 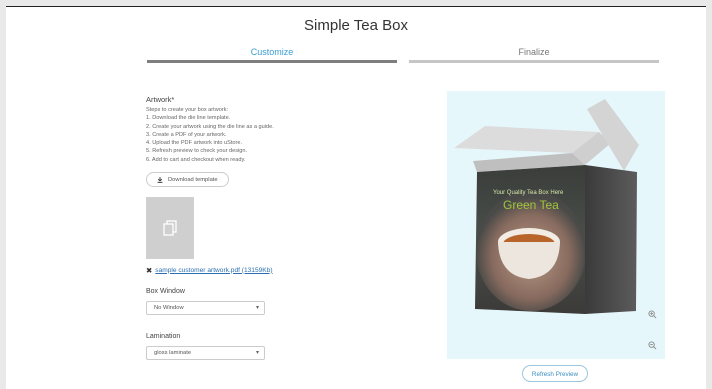 I want to click on refresh-preview-button: Refresh Preview, so click(x=555, y=373).